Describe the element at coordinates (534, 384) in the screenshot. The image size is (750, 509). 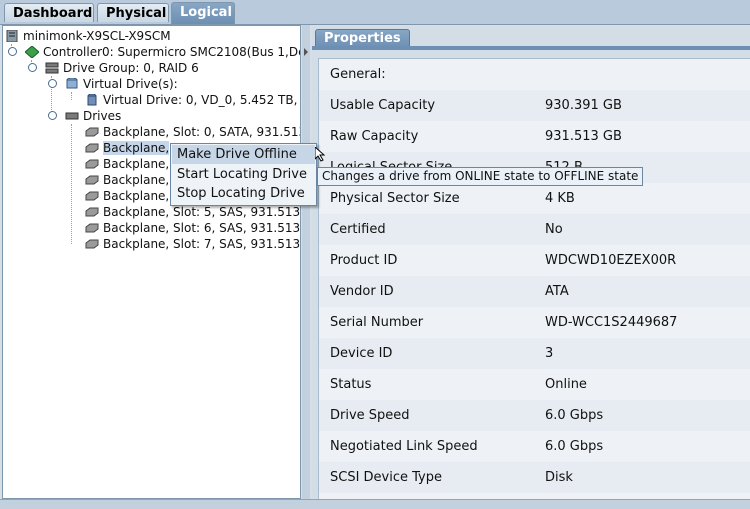
I see `property-row: Status Online` at that location.